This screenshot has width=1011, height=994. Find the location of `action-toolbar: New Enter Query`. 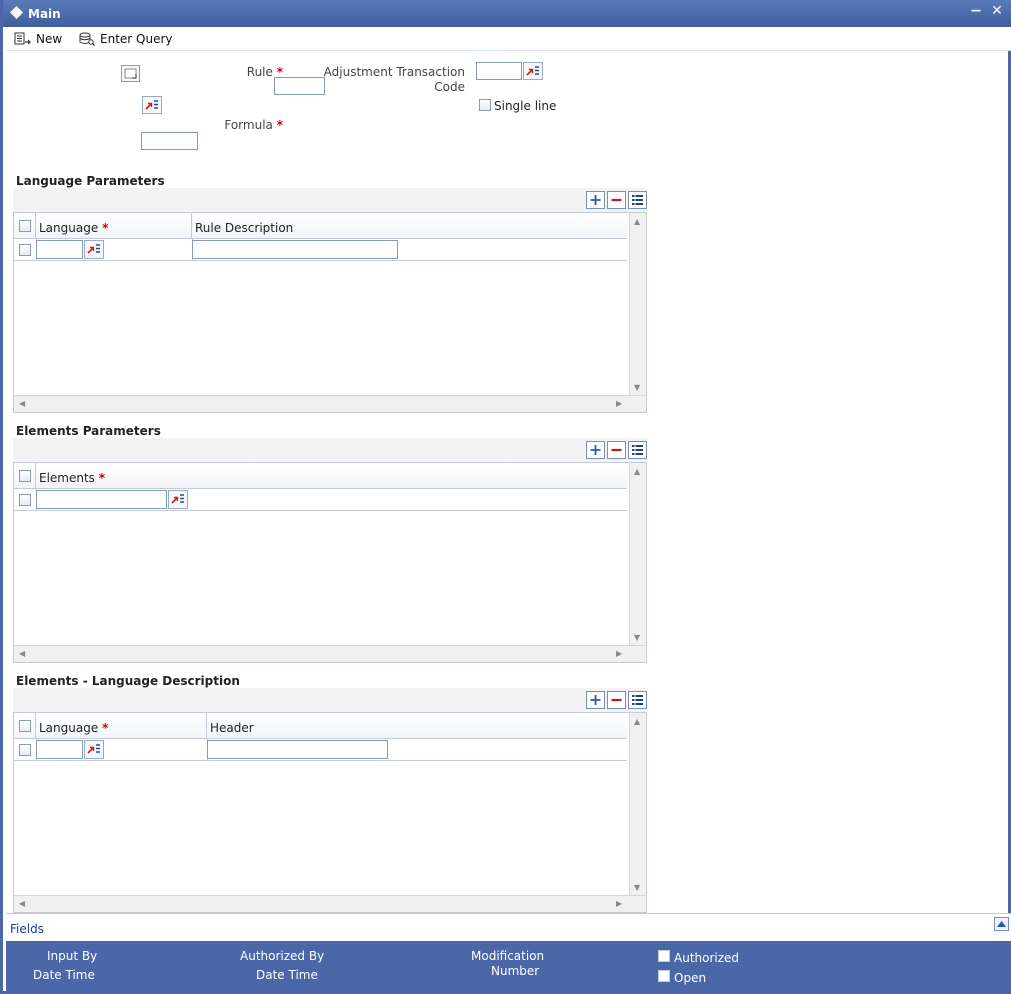

action-toolbar: New Enter Query is located at coordinates (508, 39).